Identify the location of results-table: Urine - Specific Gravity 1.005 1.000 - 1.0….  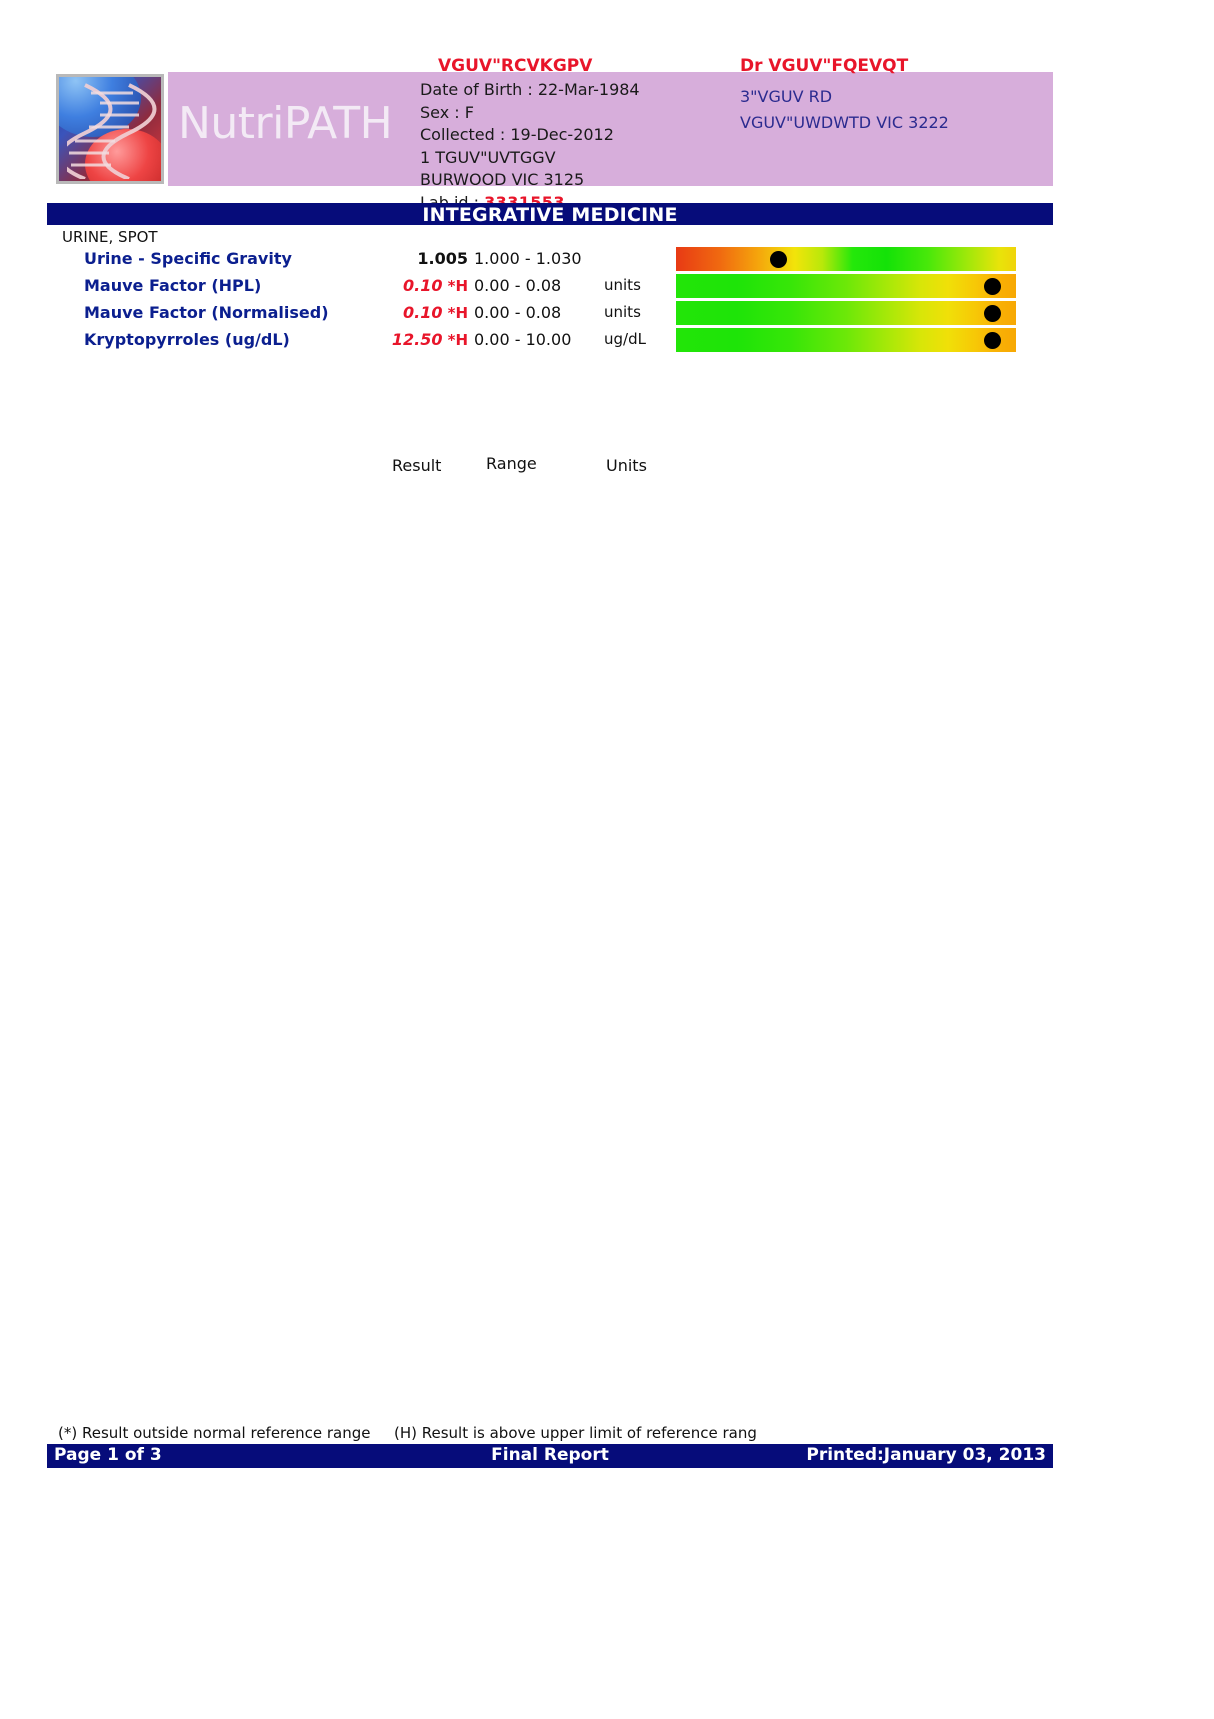
(607, 301).